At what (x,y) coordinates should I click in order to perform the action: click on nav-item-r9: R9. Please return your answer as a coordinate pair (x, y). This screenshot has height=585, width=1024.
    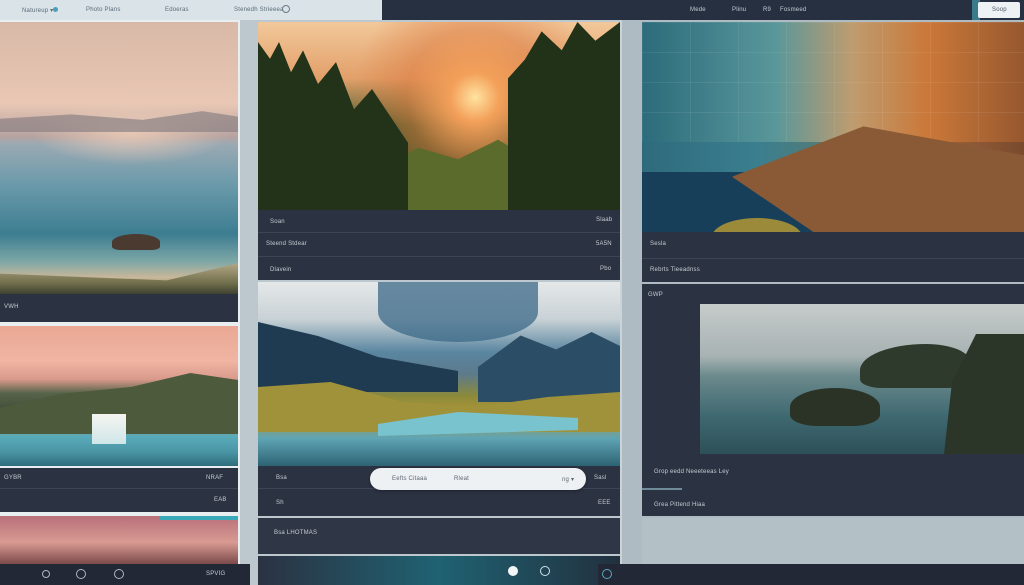
    Looking at the image, I should click on (767, 10).